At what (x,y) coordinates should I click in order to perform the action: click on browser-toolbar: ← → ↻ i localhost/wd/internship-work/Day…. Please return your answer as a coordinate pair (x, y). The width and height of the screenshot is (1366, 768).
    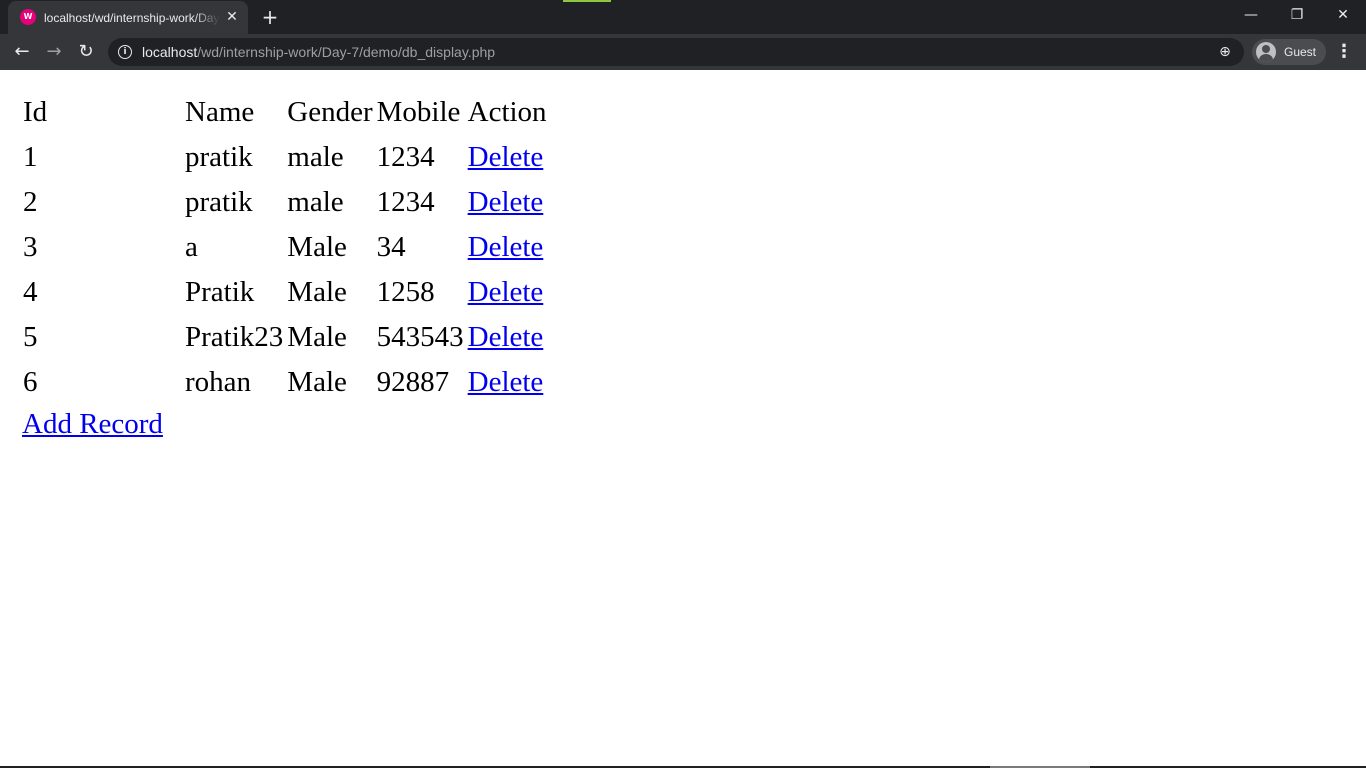
    Looking at the image, I should click on (683, 52).